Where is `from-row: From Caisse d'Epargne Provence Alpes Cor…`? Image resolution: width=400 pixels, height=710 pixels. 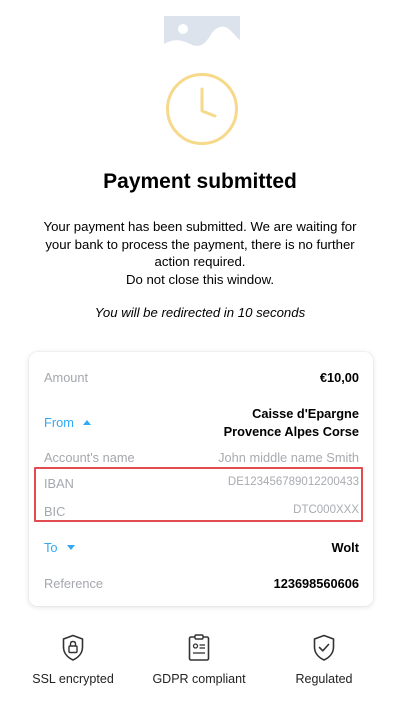
from-row: From Caisse d'Epargne Provence Alpes Cor… is located at coordinates (201, 423).